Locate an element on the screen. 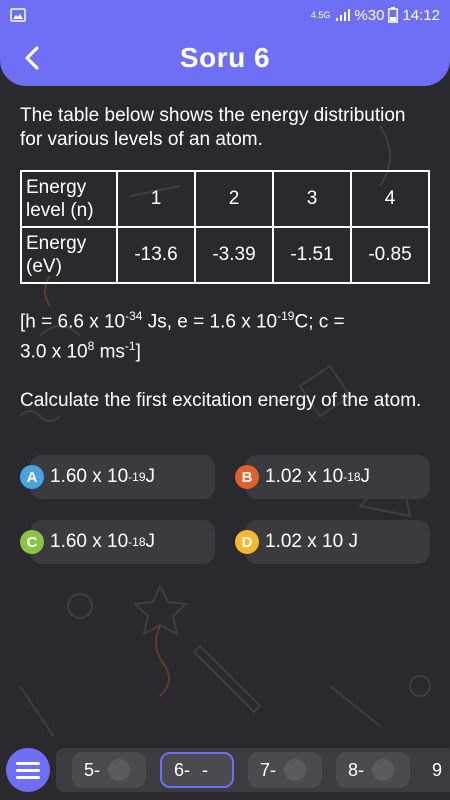 Image resolution: width=450 pixels, height=800 pixels. question-chip-7: 7- is located at coordinates (285, 770).